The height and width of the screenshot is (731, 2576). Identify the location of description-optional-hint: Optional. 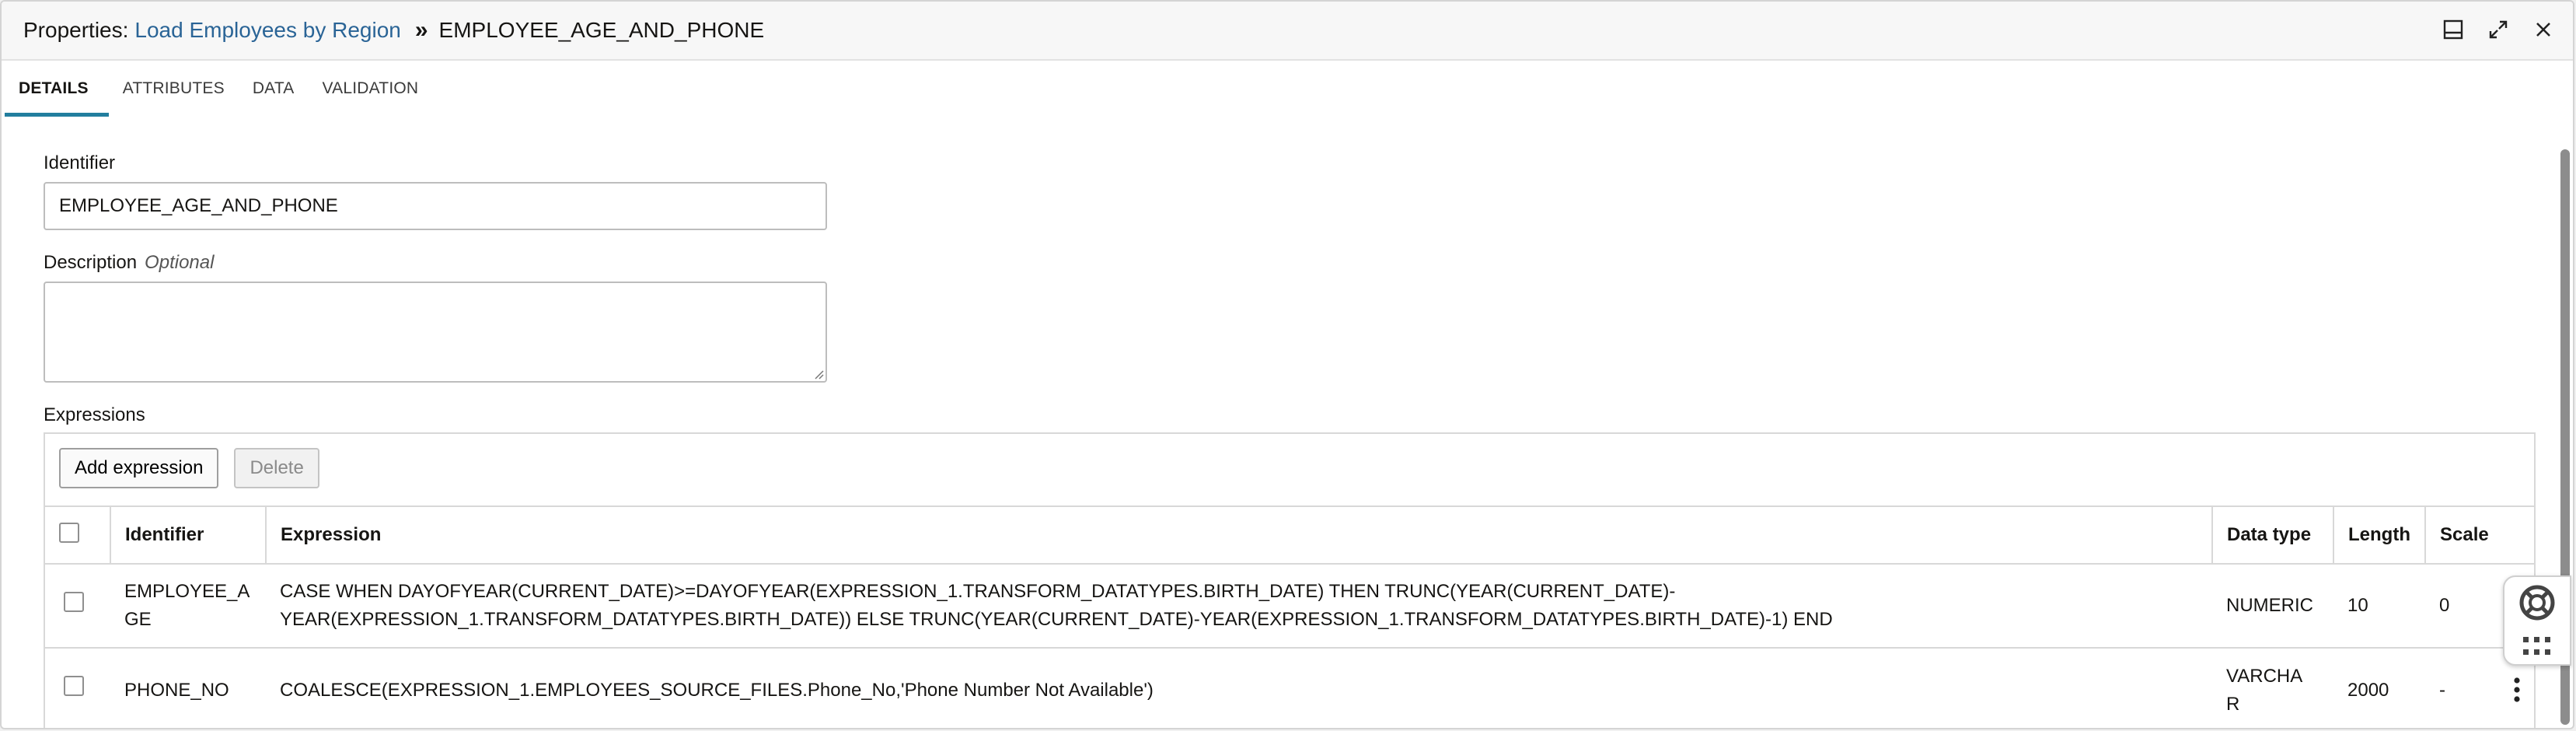
(180, 262).